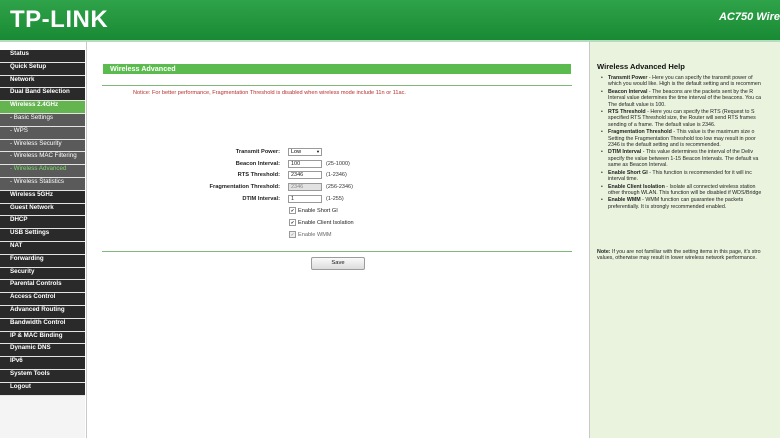 This screenshot has width=780, height=438. I want to click on transmit-power-label: Transmit Power:, so click(257, 152).